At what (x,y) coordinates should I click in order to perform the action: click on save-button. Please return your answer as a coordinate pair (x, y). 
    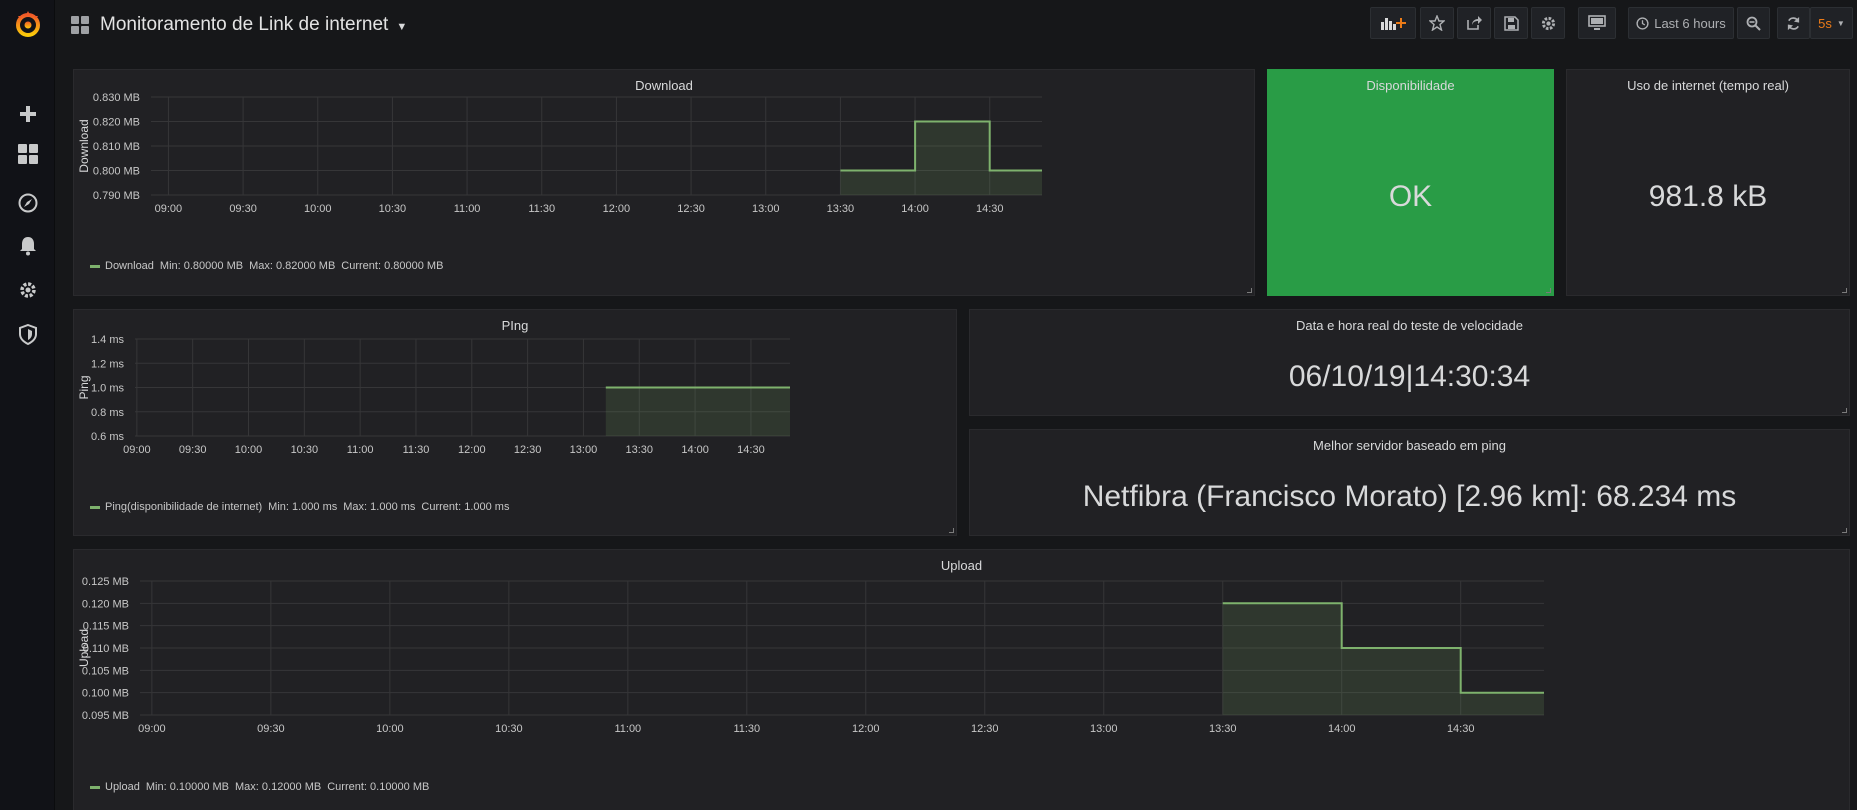
    Looking at the image, I should click on (1511, 23).